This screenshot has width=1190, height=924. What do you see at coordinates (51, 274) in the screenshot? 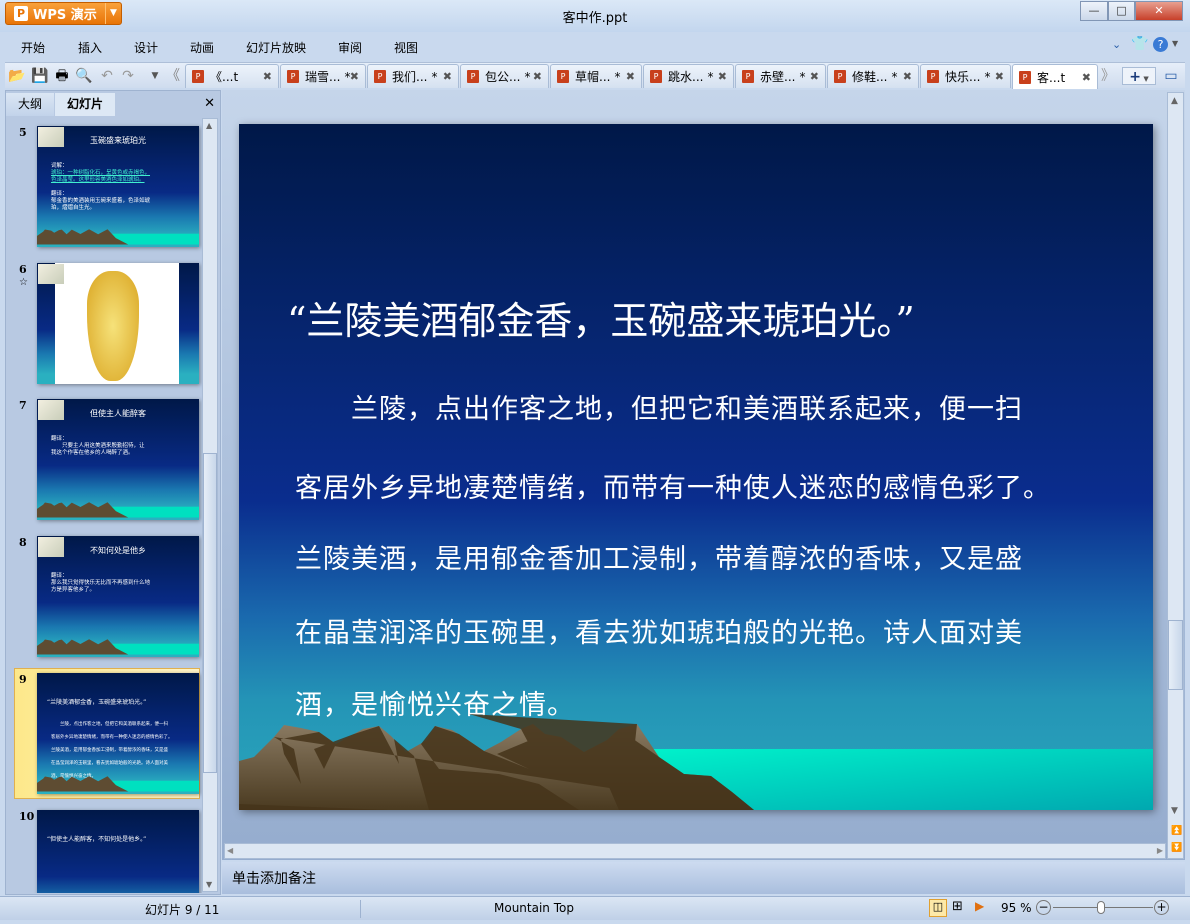
I see `thumbnail-picture` at bounding box center [51, 274].